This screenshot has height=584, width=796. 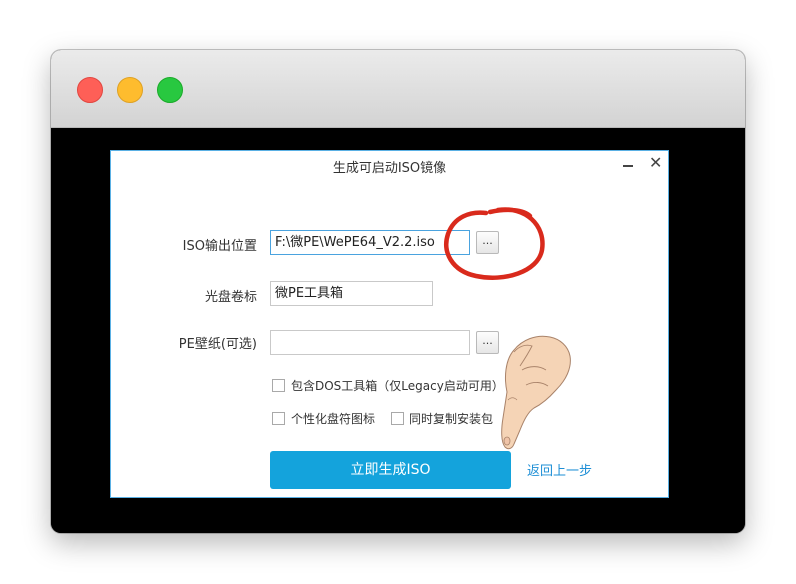 I want to click on minimize-icon, so click(x=628, y=166).